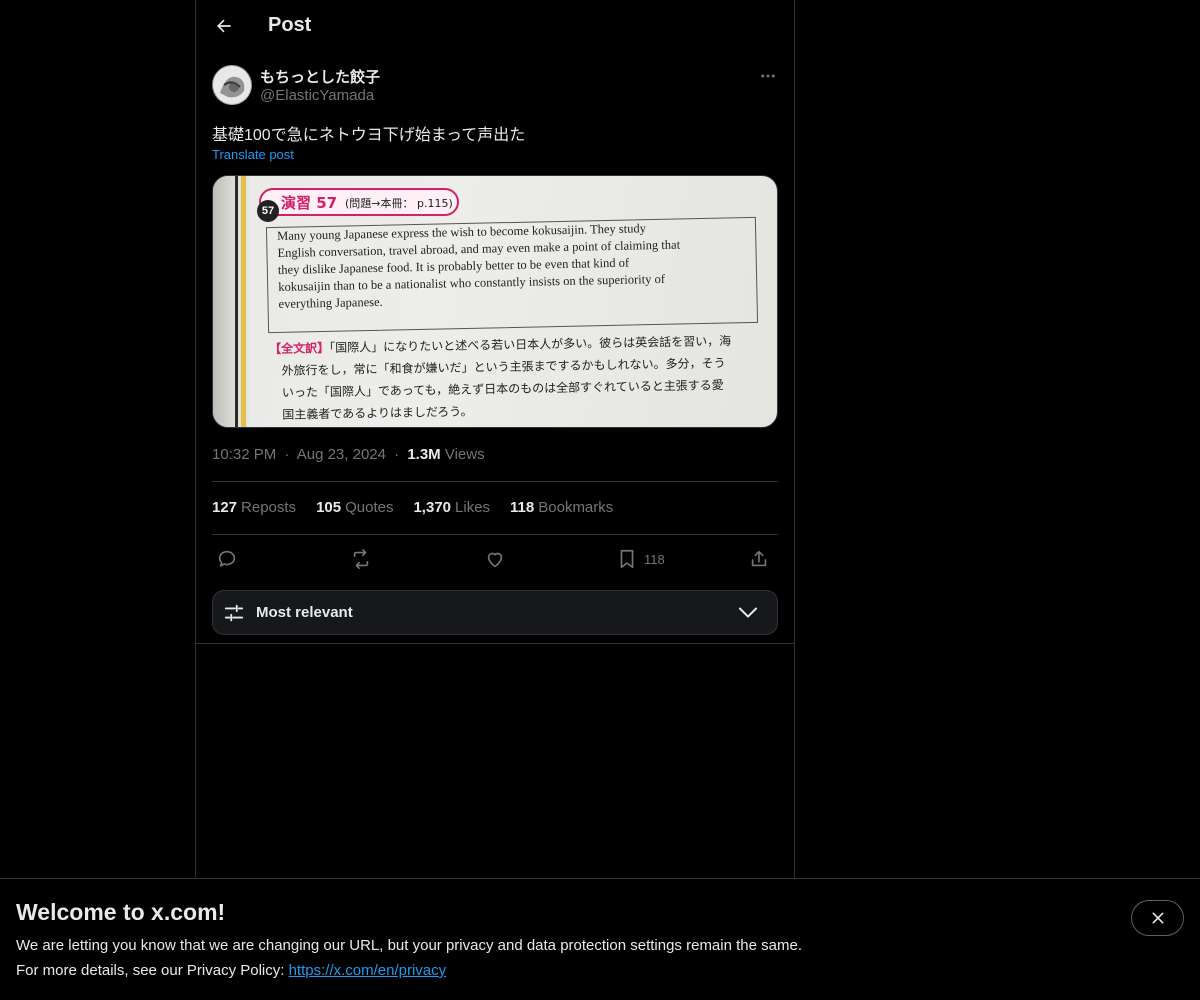 The height and width of the screenshot is (1000, 1200). What do you see at coordinates (121, 912) in the screenshot?
I see `banner-title: Welcome to x.com!` at bounding box center [121, 912].